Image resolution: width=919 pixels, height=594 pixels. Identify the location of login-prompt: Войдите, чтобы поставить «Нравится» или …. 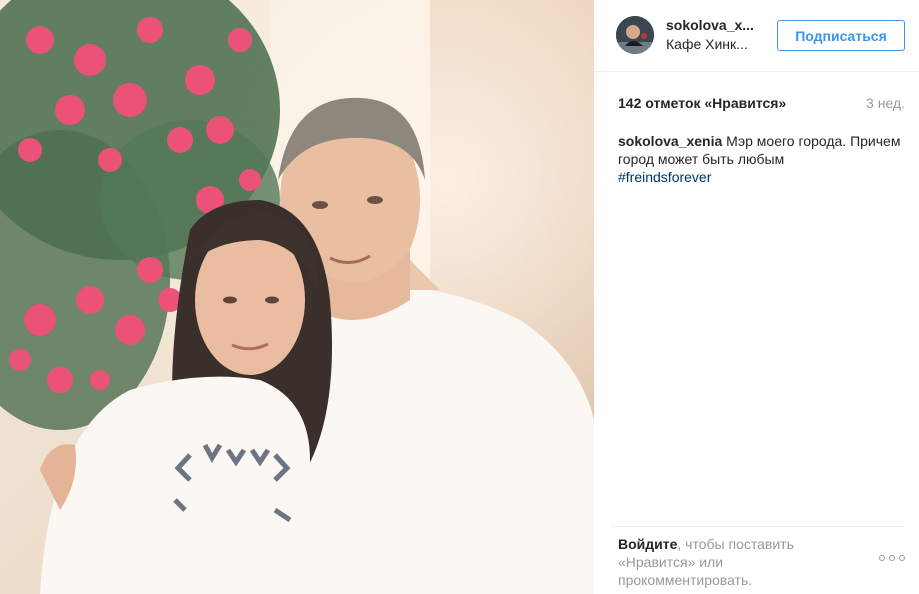
(723, 562).